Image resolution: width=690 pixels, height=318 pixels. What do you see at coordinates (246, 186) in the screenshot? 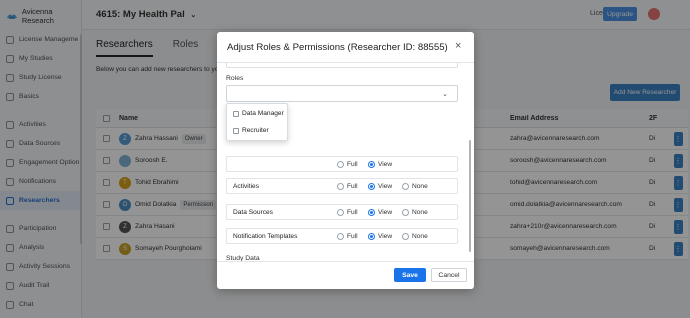
I see `permission-label: Activities` at bounding box center [246, 186].